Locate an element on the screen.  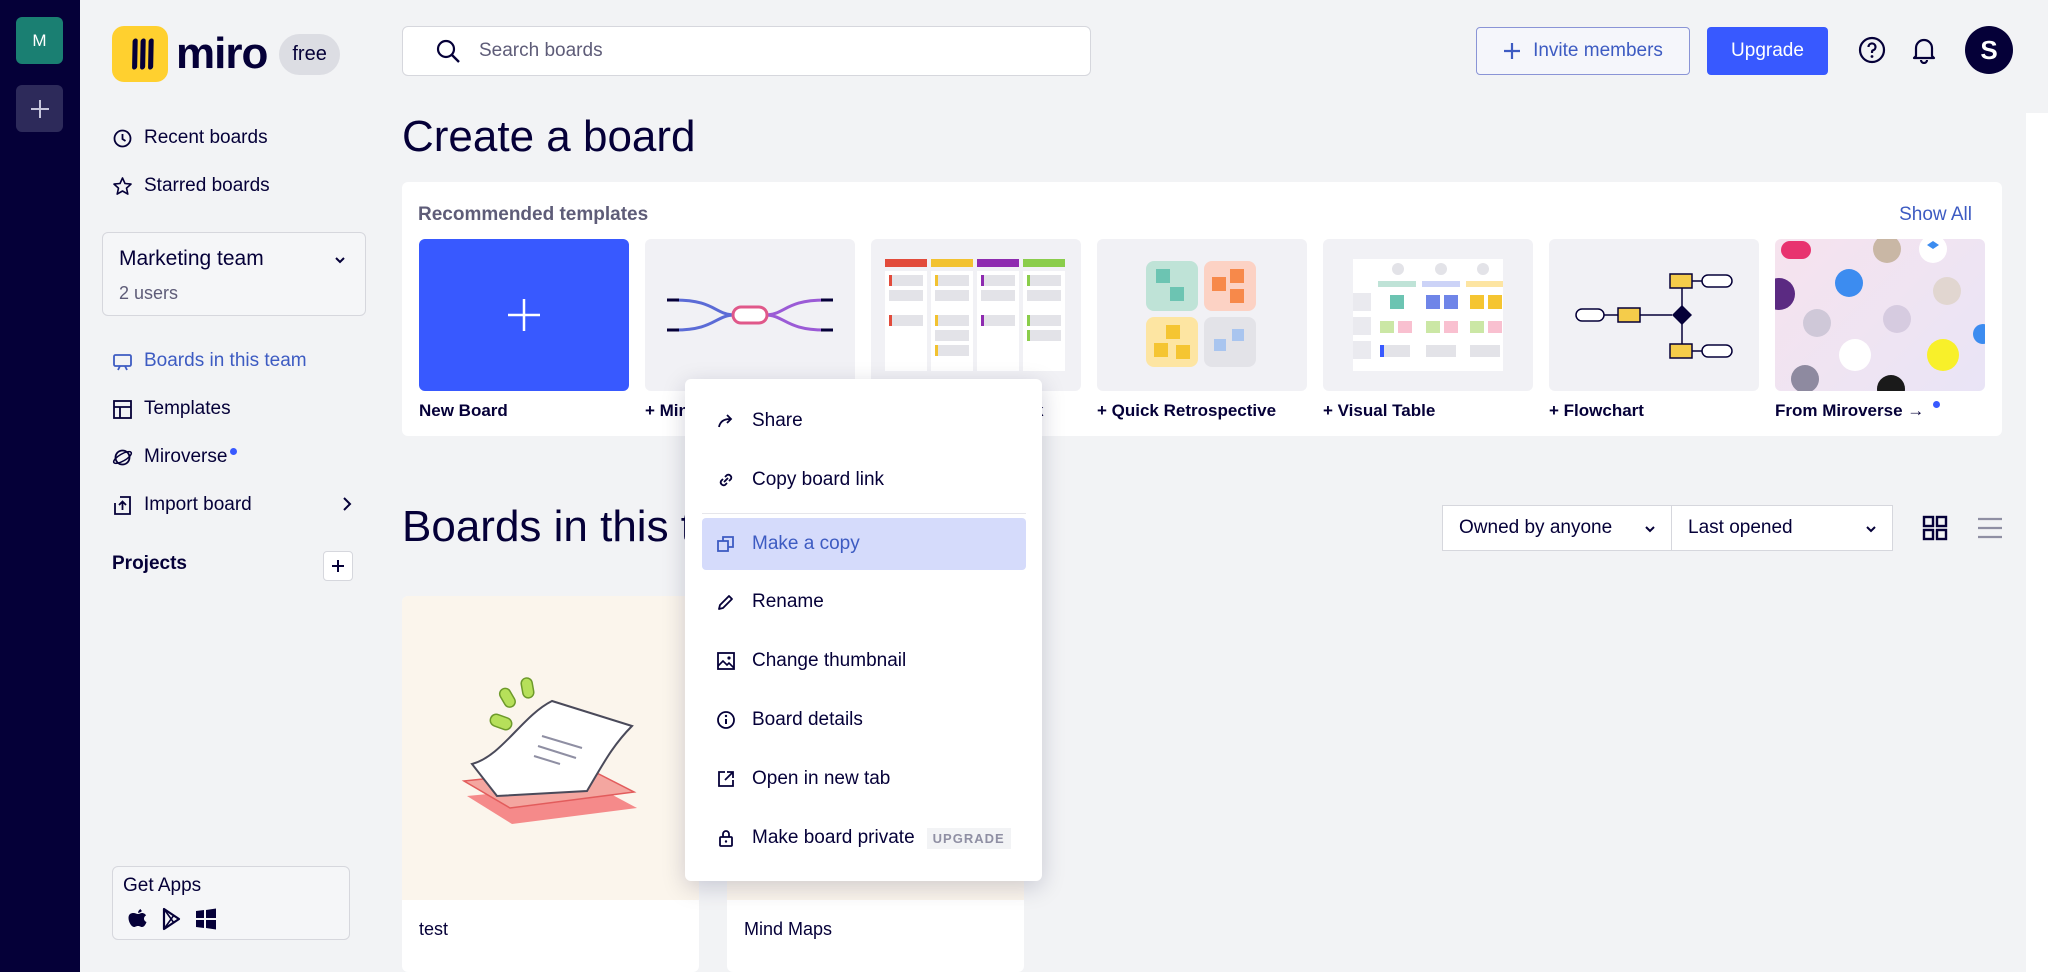
info-icon is located at coordinates (726, 720).